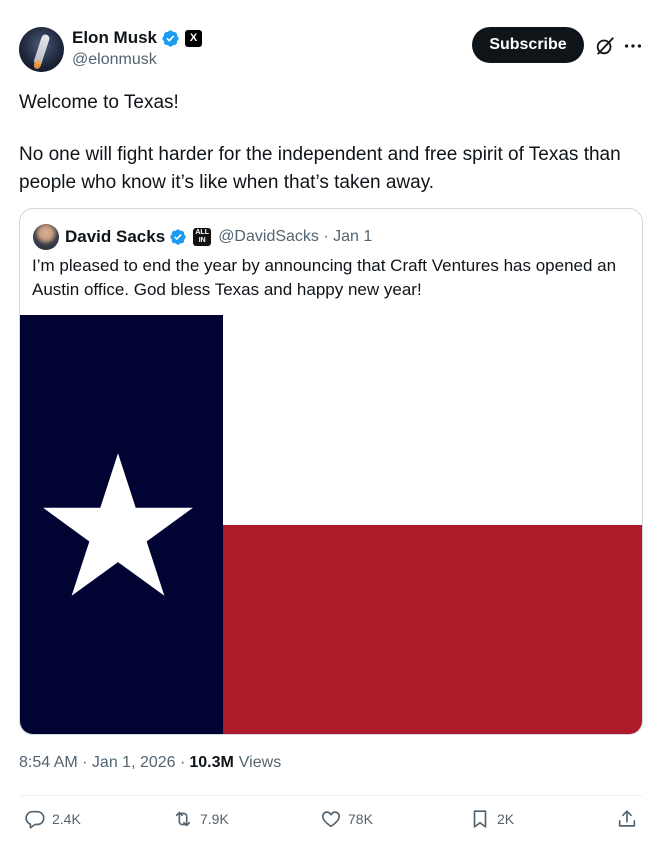  Describe the element at coordinates (194, 38) in the screenshot. I see `affiliate-x-badge-icon: X` at that location.